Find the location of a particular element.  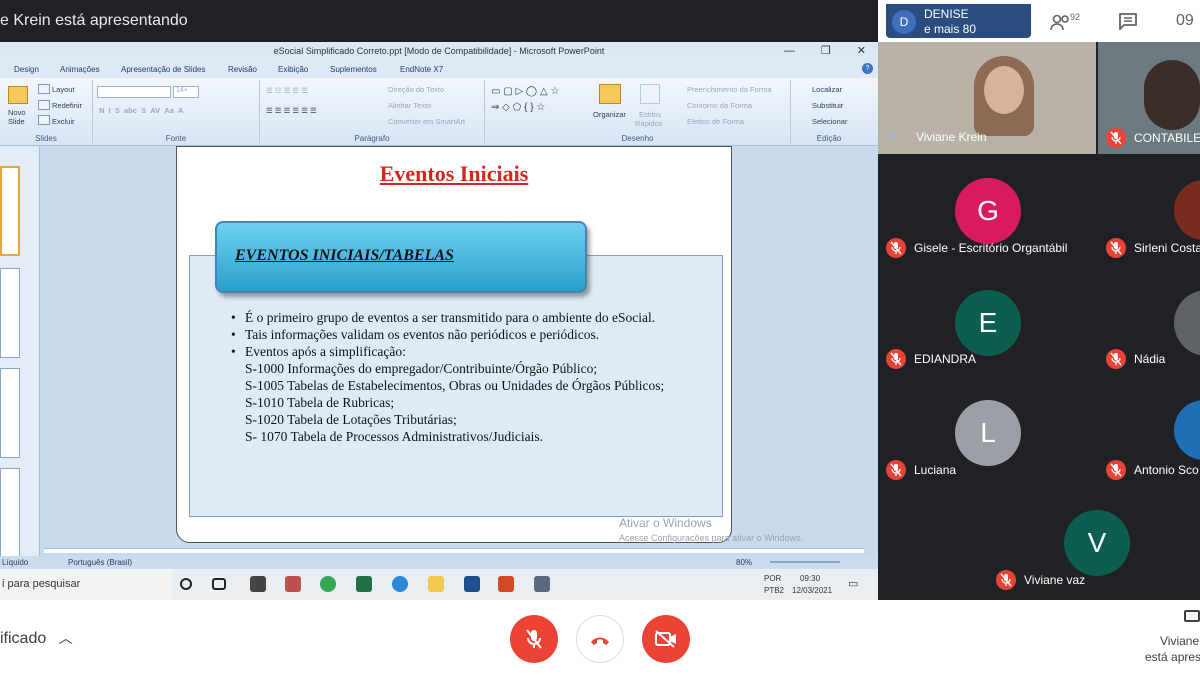

chrome-icon is located at coordinates (328, 584).